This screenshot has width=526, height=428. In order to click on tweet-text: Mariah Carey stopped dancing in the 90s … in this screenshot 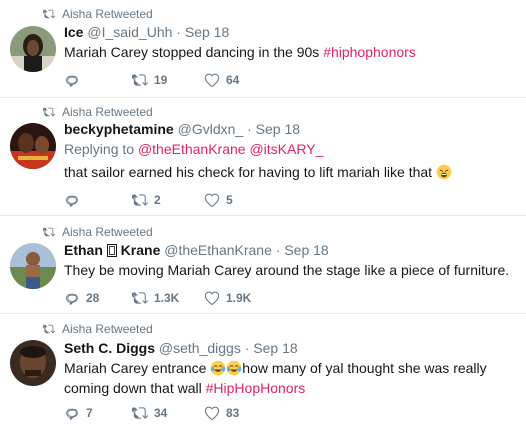, I will do `click(291, 52)`.